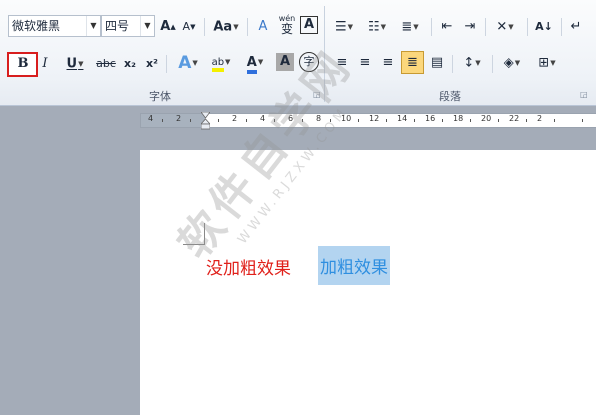 Image resolution: width=596 pixels, height=415 pixels. I want to click on asian-layout-icon: ✕, so click(502, 27).